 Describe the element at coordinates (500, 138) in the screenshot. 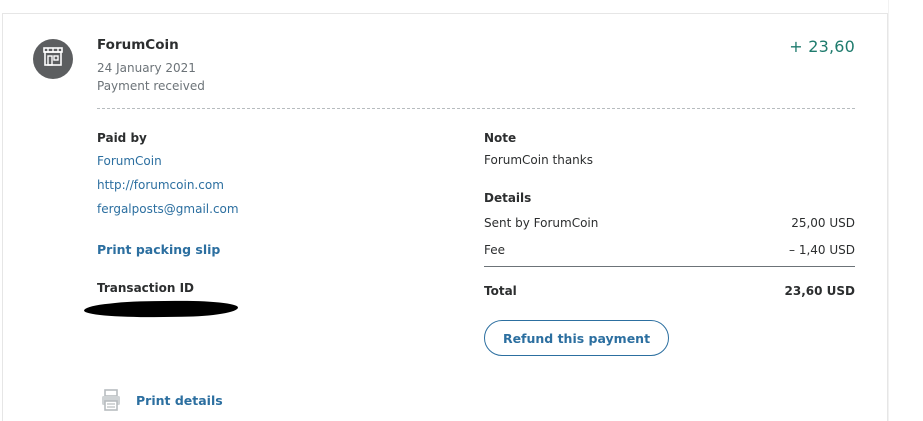

I see `note-label: Note` at that location.